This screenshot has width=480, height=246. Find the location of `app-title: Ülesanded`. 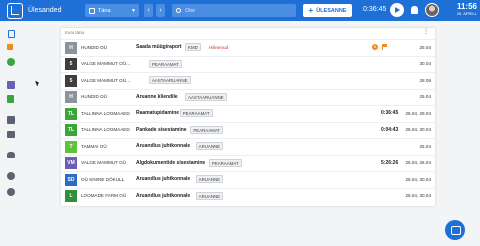

app-title: Ülesanded is located at coordinates (45, 10).